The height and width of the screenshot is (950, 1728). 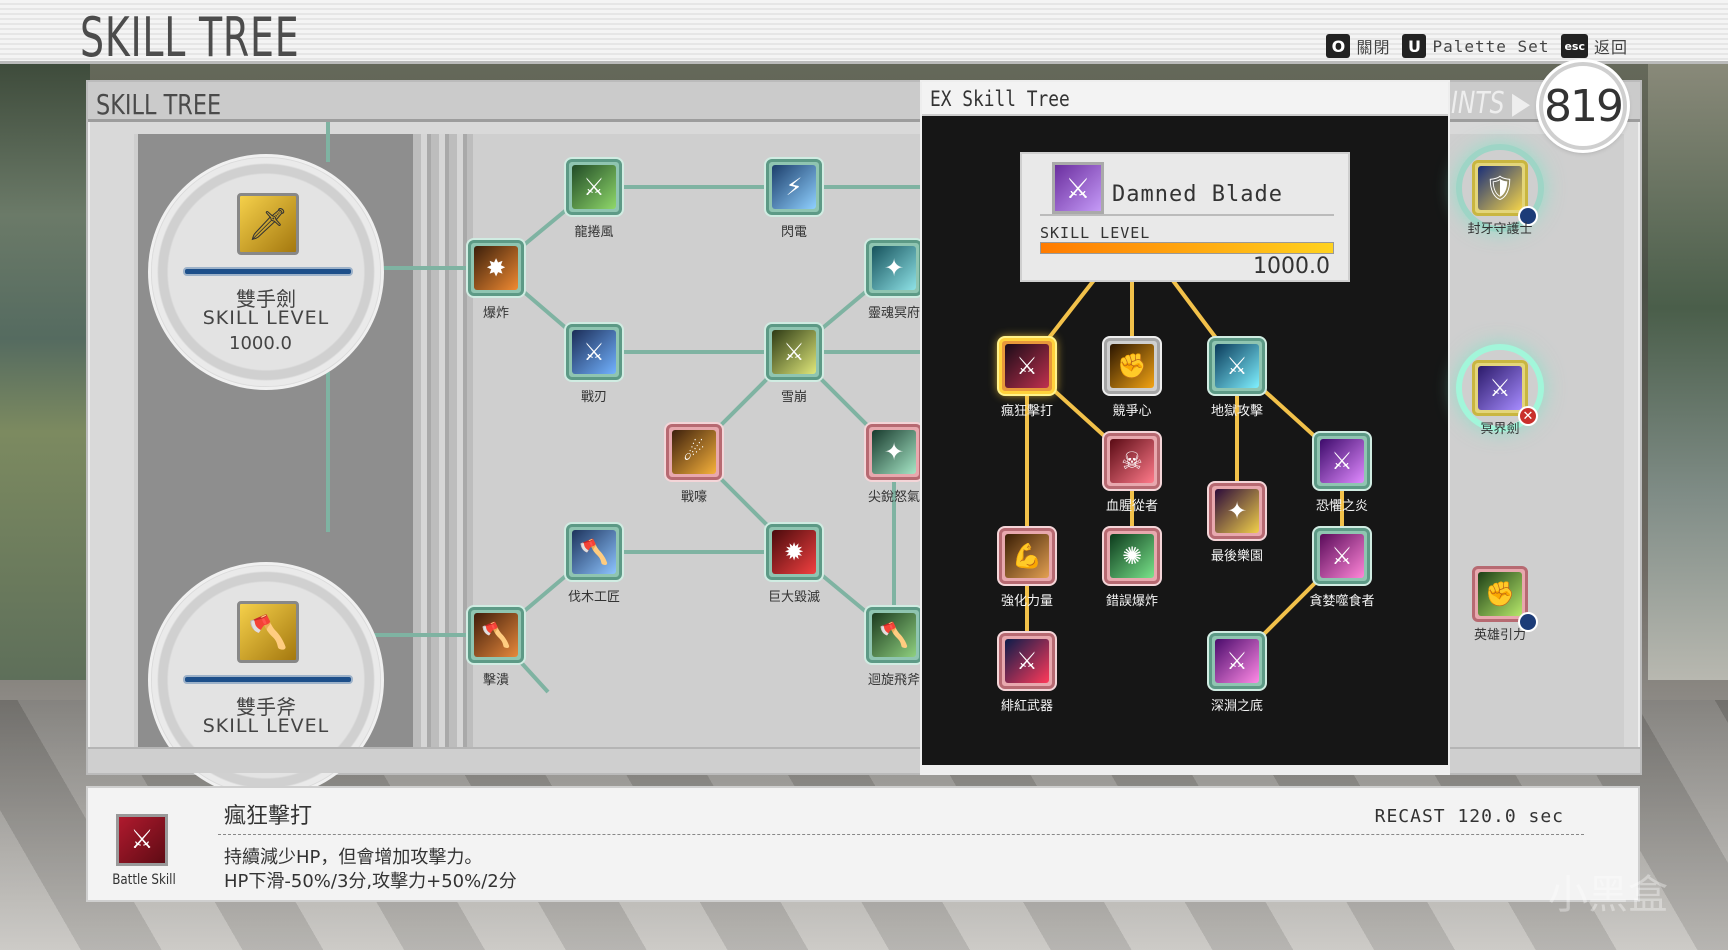 I want to click on ex-skill-node-selected: ⚔ 瘋狂擊打, so click(x=1027, y=376).